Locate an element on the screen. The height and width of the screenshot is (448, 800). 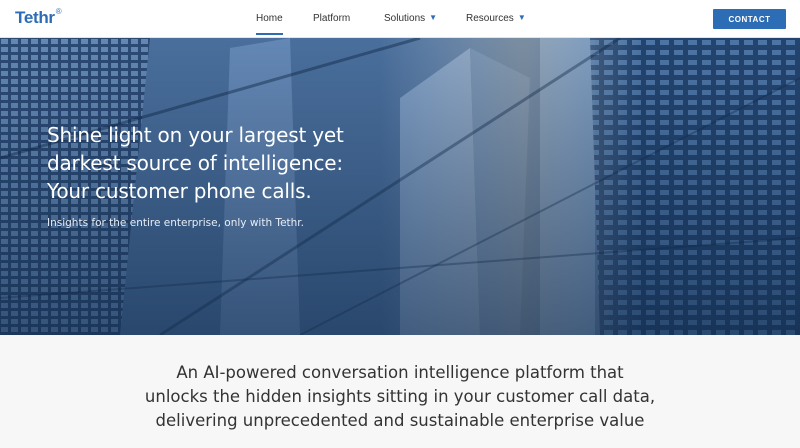
nav-home-label: Home is located at coordinates (269, 18).